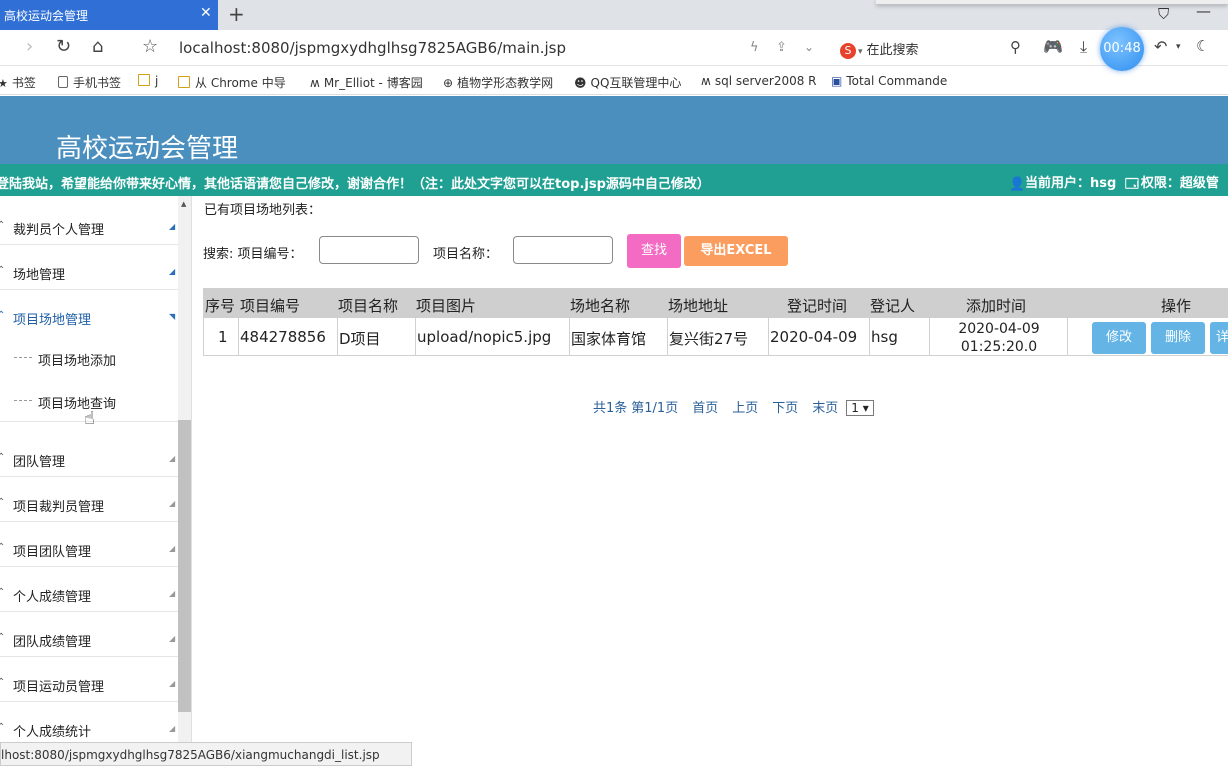 This screenshot has height=768, width=1228. What do you see at coordinates (627, 82) in the screenshot?
I see `bookmark-item: ☻ QQ互联管理中心` at bounding box center [627, 82].